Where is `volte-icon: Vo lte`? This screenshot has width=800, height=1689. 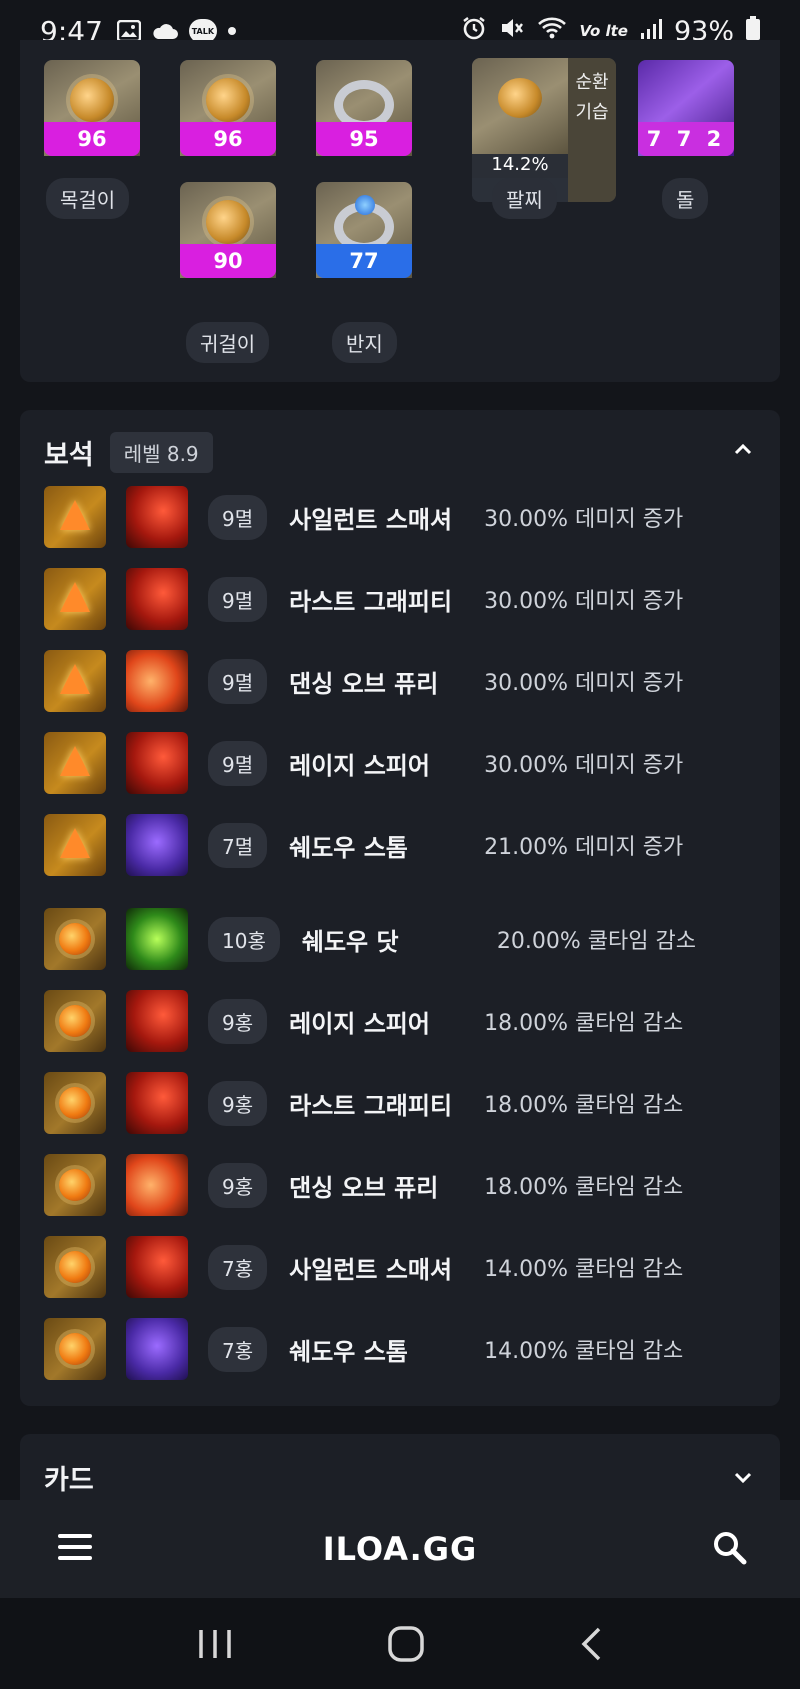 volte-icon: Vo lte is located at coordinates (603, 31).